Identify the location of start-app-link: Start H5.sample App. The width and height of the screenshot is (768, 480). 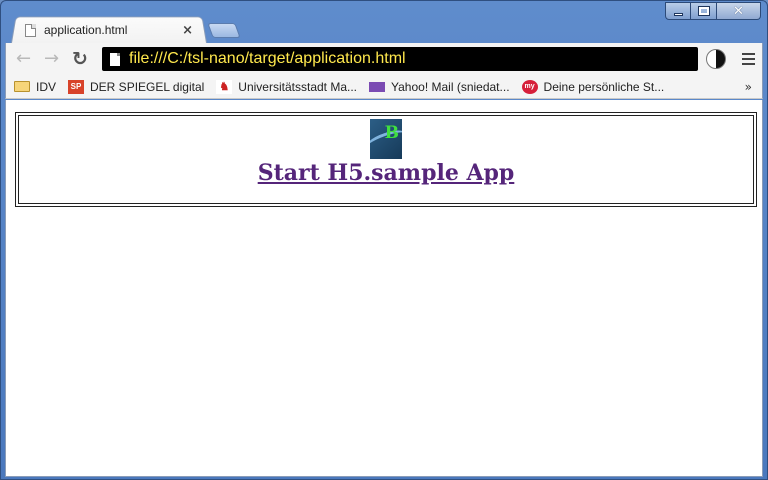
(386, 173).